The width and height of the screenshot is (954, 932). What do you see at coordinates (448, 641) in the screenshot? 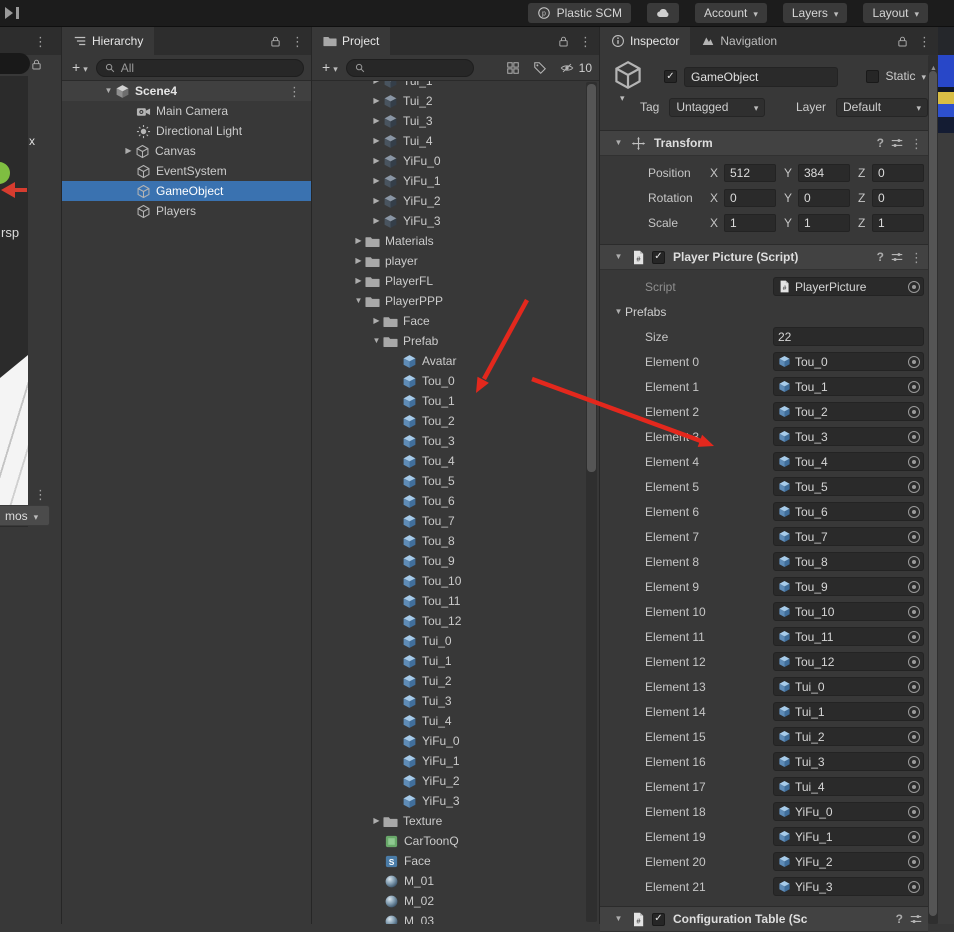
I see `project-prefab: Tui_0` at bounding box center [448, 641].